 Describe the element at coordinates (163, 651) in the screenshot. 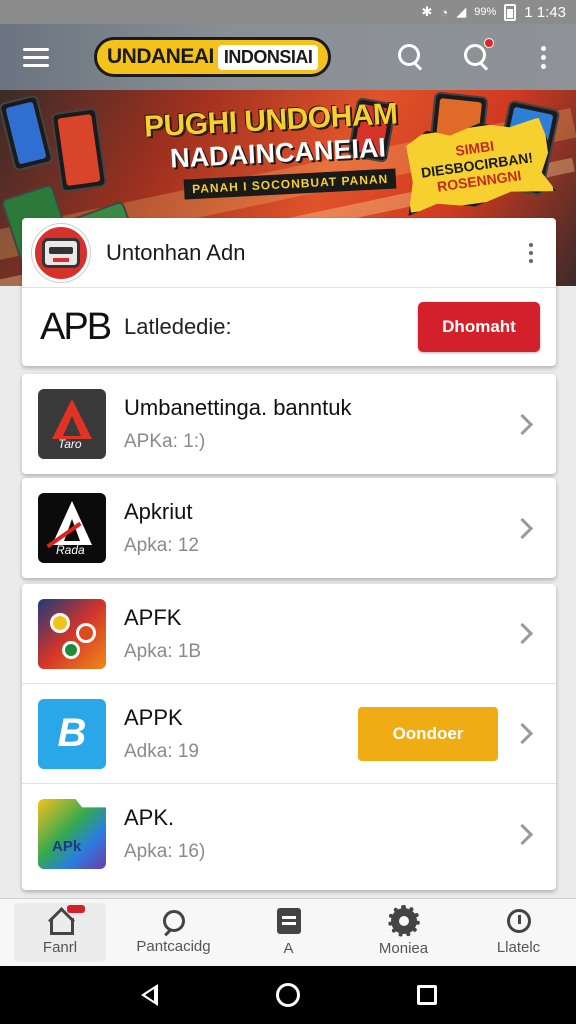

I see `app-meta: Apka: 1B` at that location.